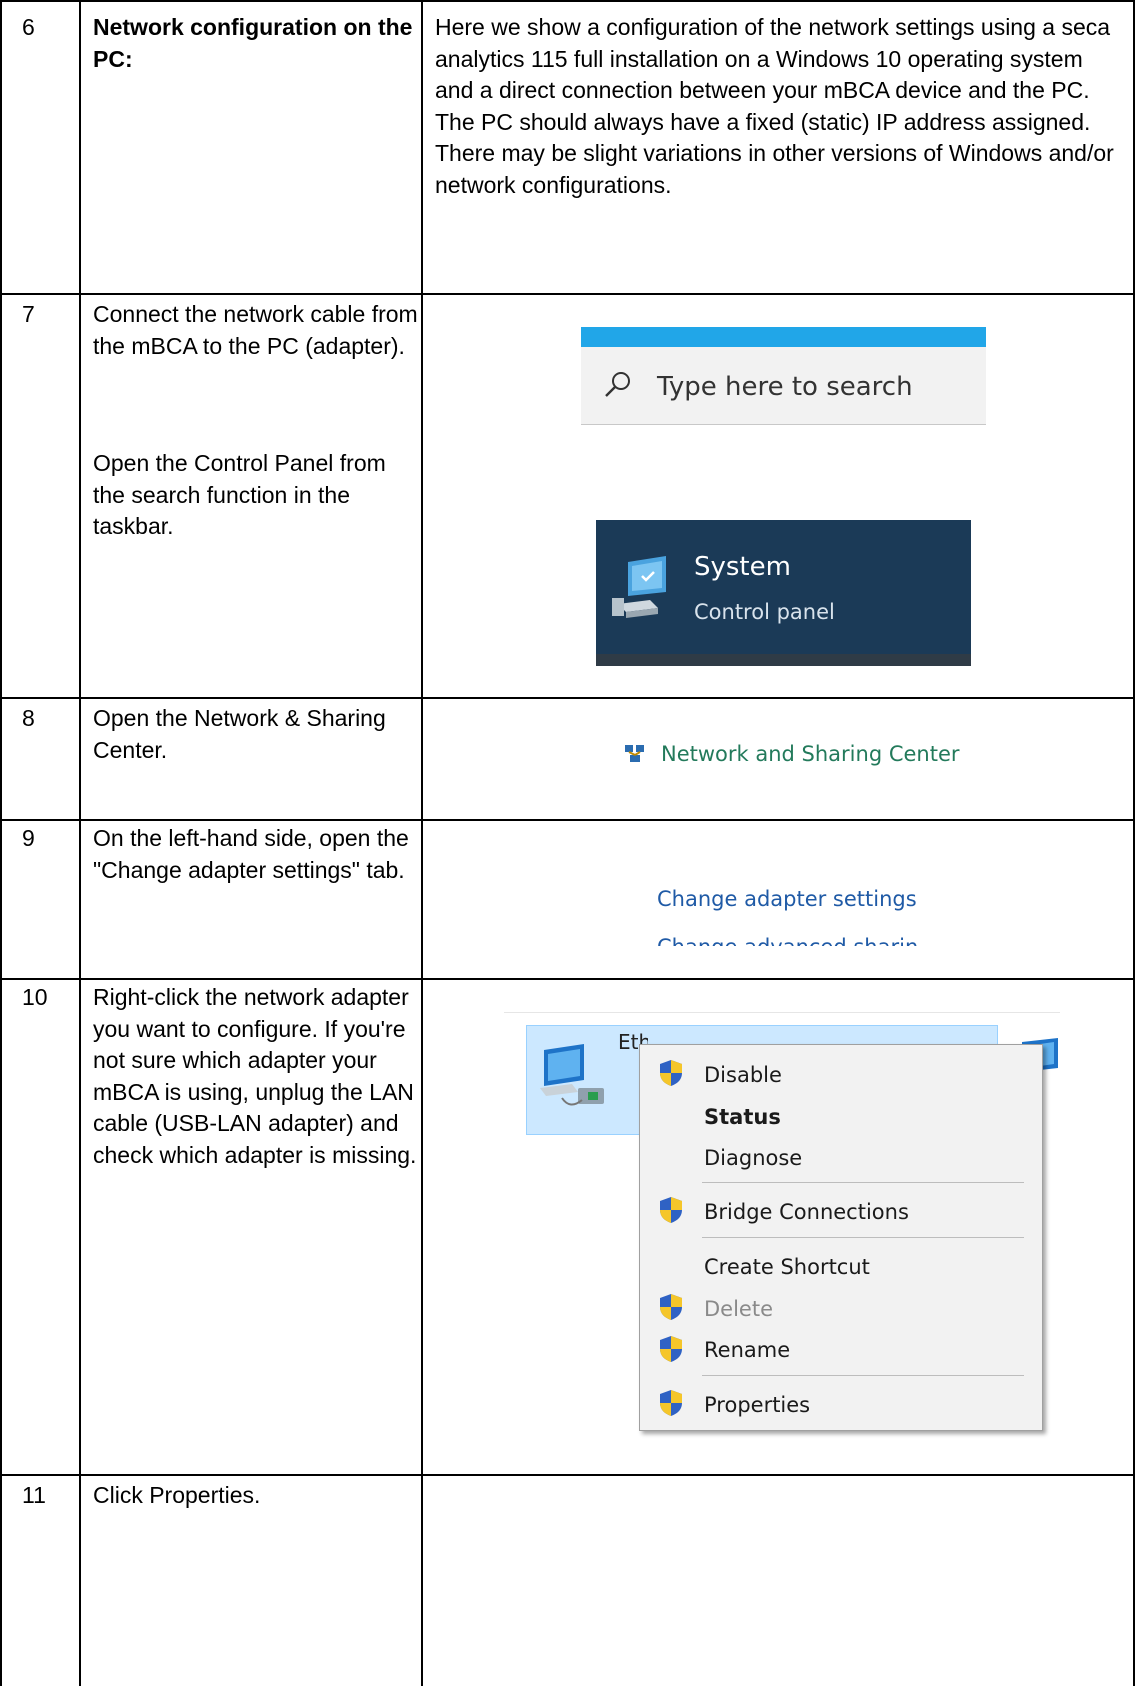  What do you see at coordinates (785, 387) in the screenshot?
I see `search-placeholder: Type here to search` at bounding box center [785, 387].